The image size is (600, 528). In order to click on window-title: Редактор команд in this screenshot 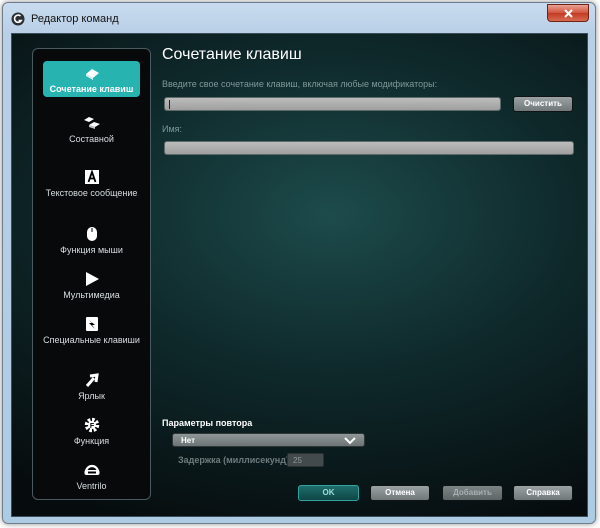, I will do `click(75, 19)`.